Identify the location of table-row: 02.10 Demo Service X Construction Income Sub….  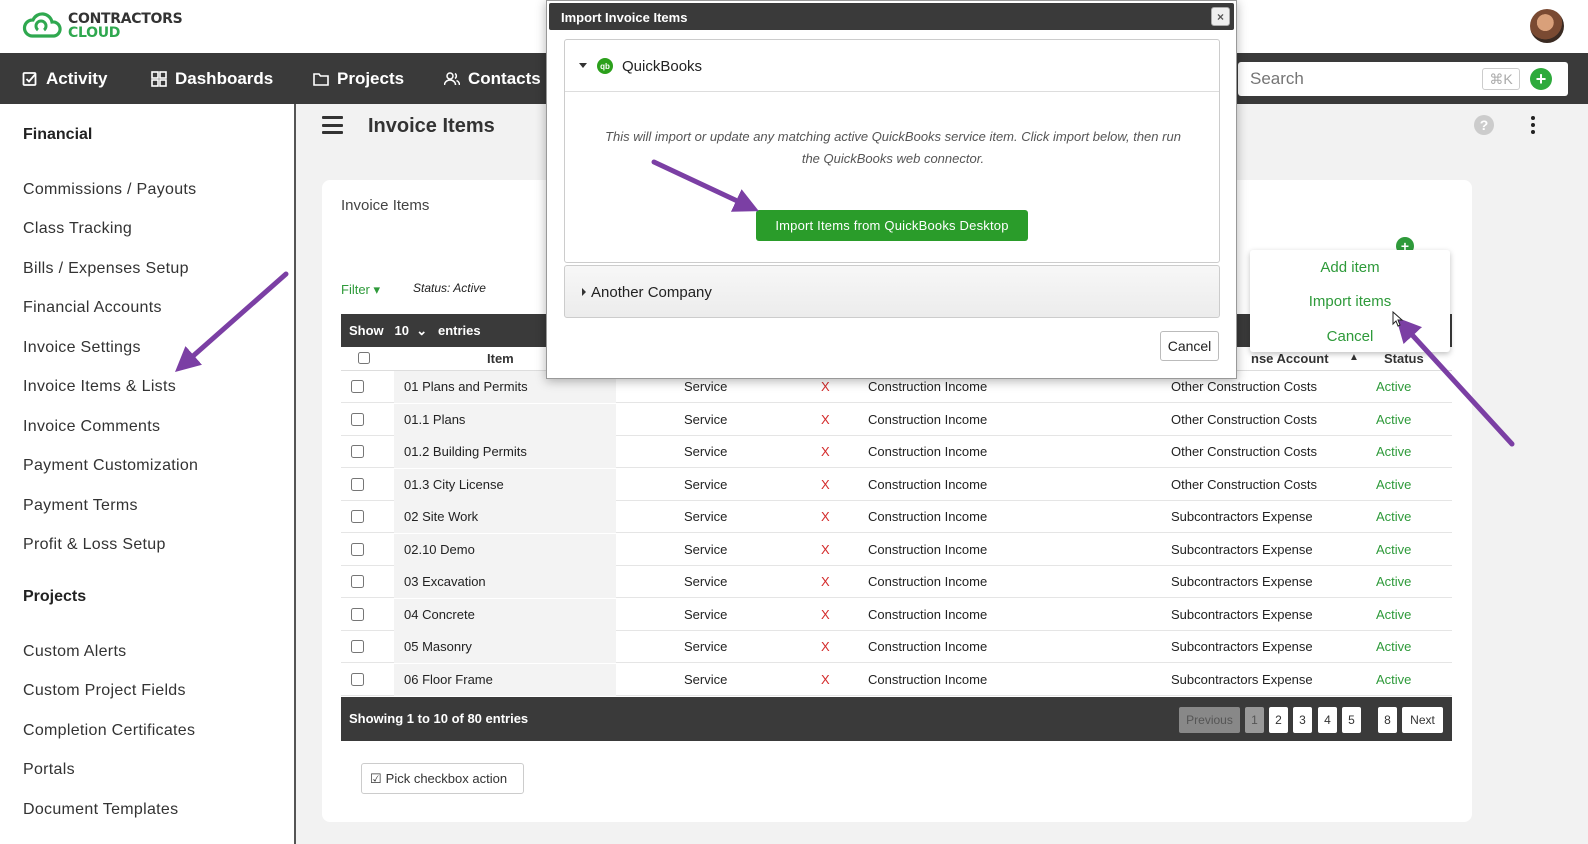
(896, 549).